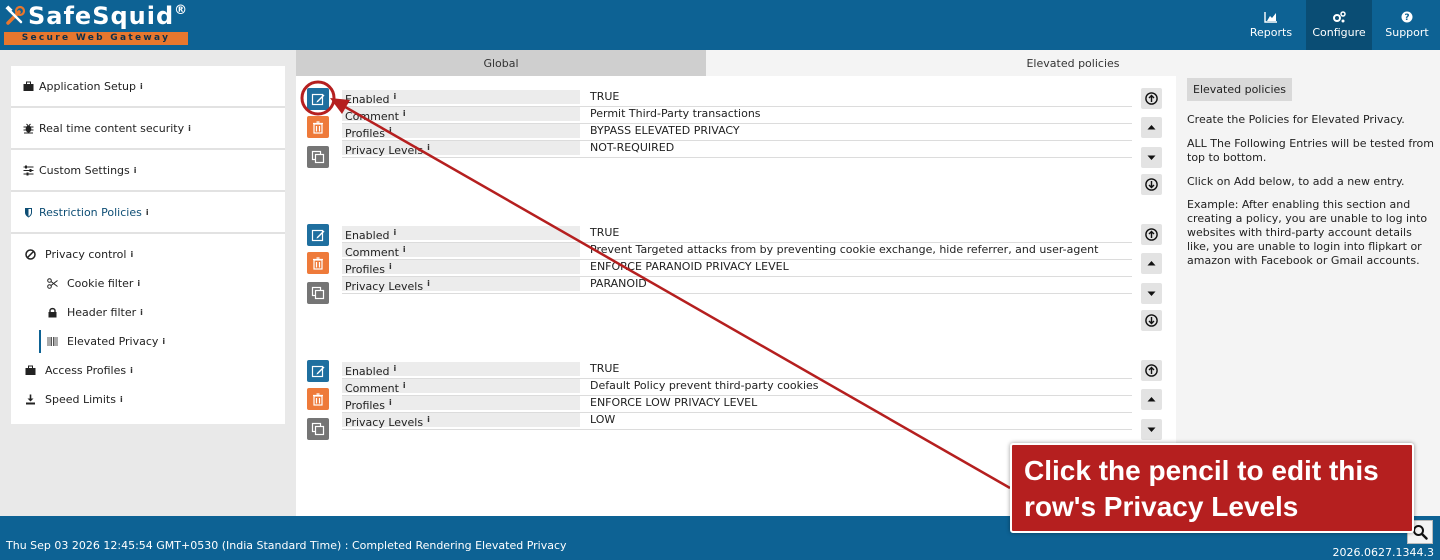  I want to click on policy-tabs: Global Elevated policies, so click(868, 63).